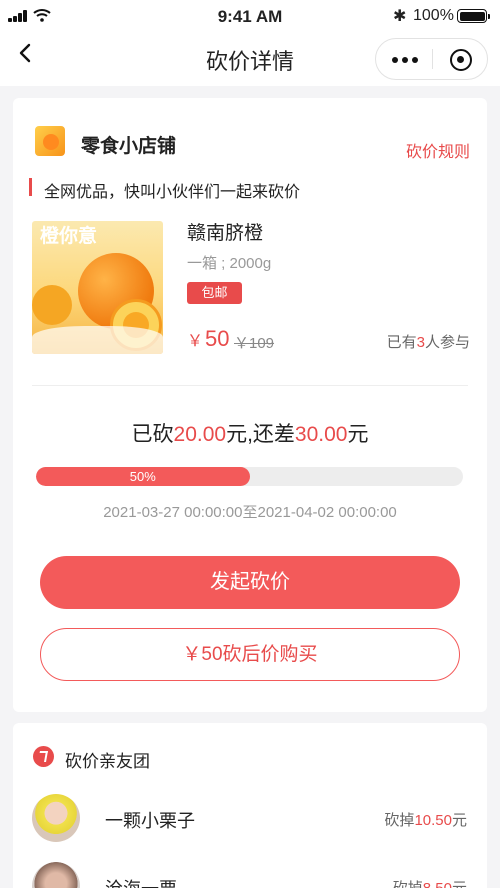  What do you see at coordinates (97, 287) in the screenshot?
I see `product-image: 橙你意` at bounding box center [97, 287].